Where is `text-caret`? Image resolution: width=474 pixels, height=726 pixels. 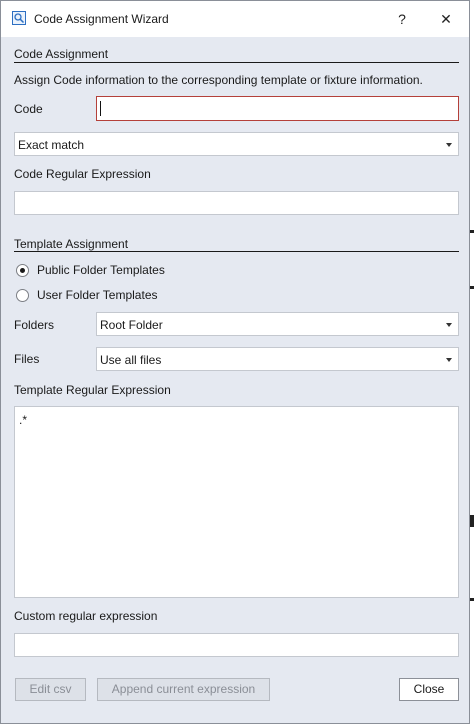 text-caret is located at coordinates (100, 108).